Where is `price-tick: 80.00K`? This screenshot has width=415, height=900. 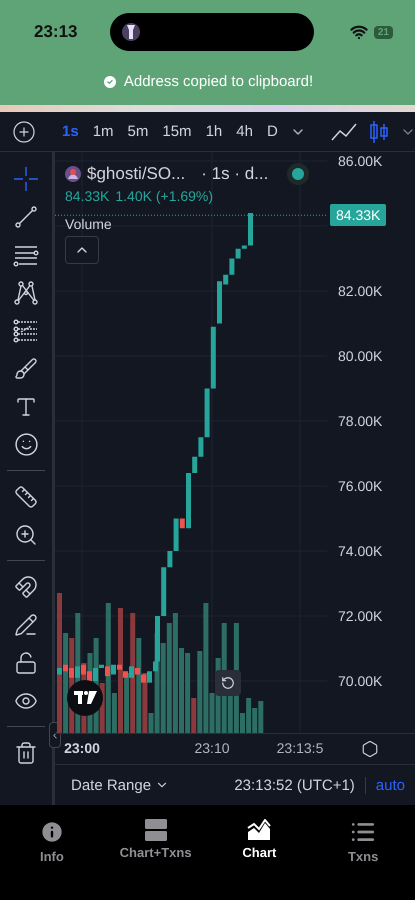 price-tick: 80.00K is located at coordinates (360, 356).